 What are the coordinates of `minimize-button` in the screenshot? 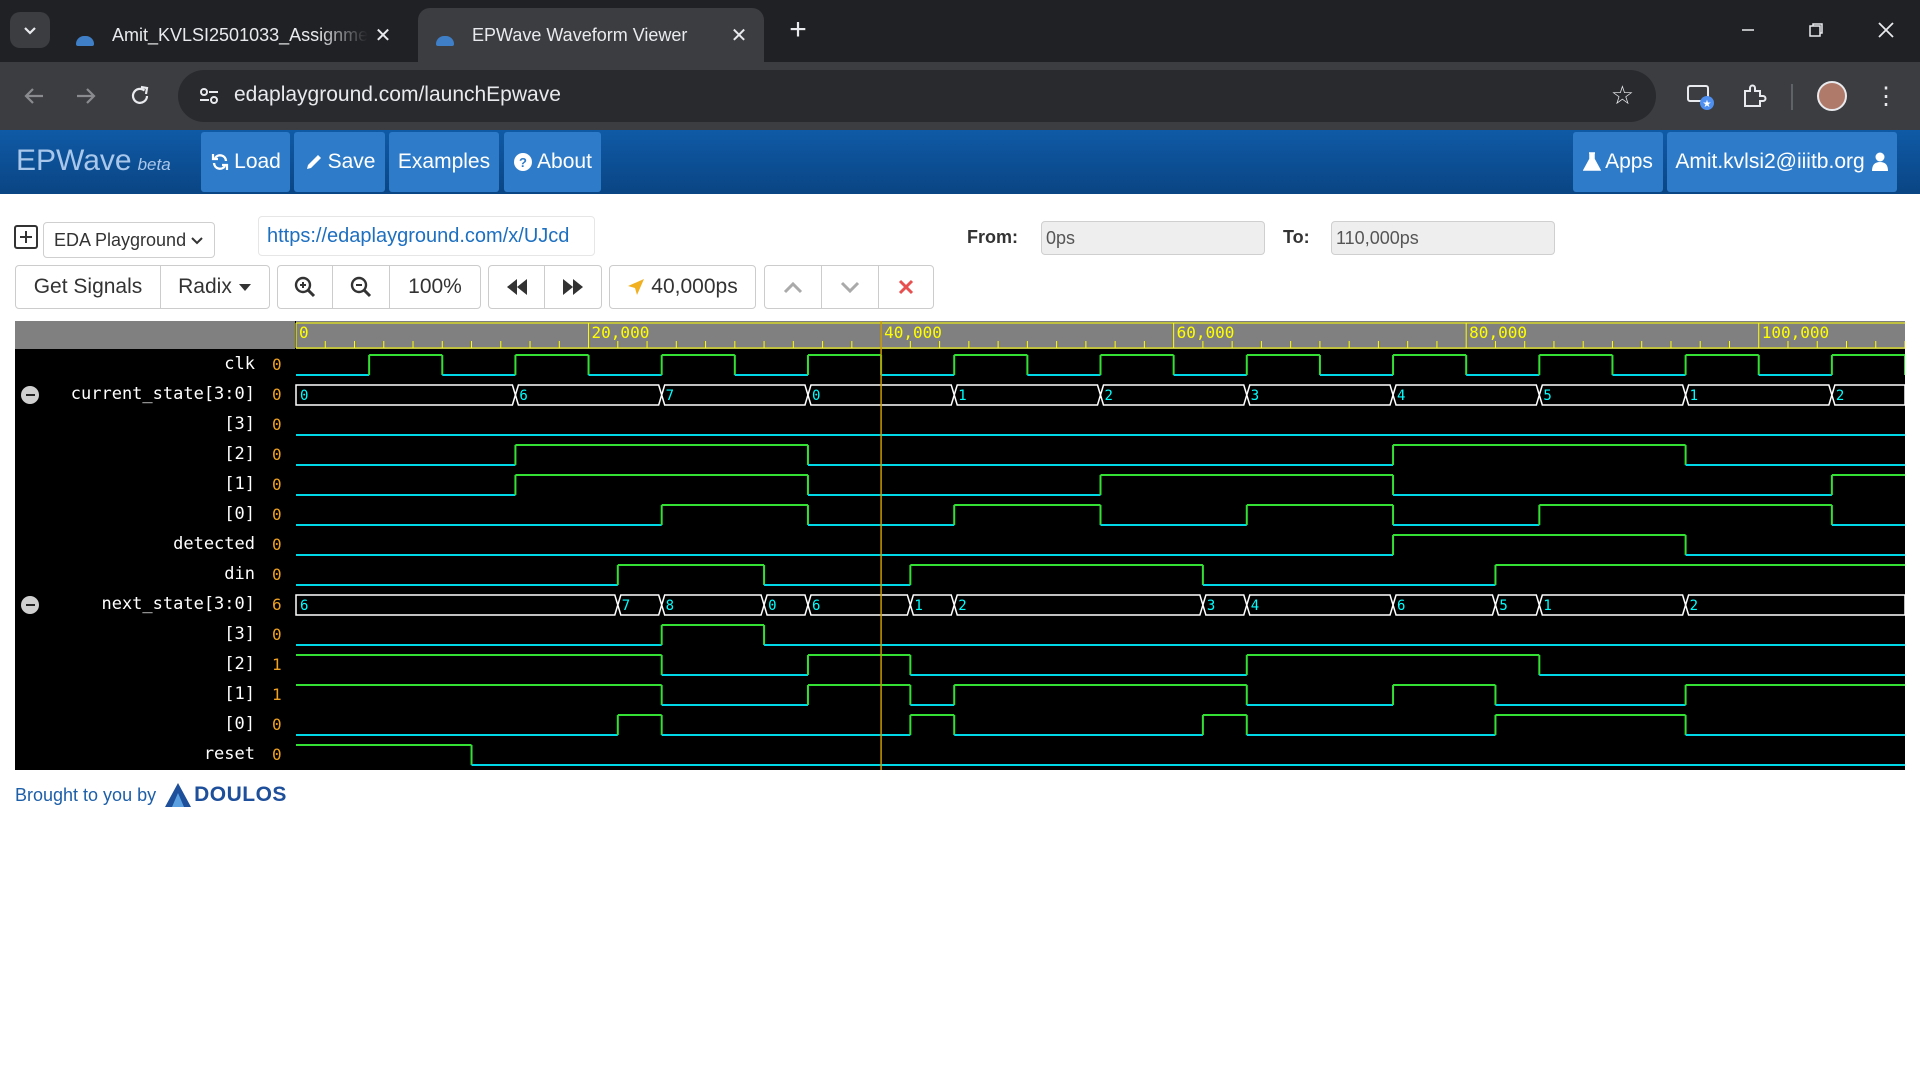 It's located at (1748, 30).